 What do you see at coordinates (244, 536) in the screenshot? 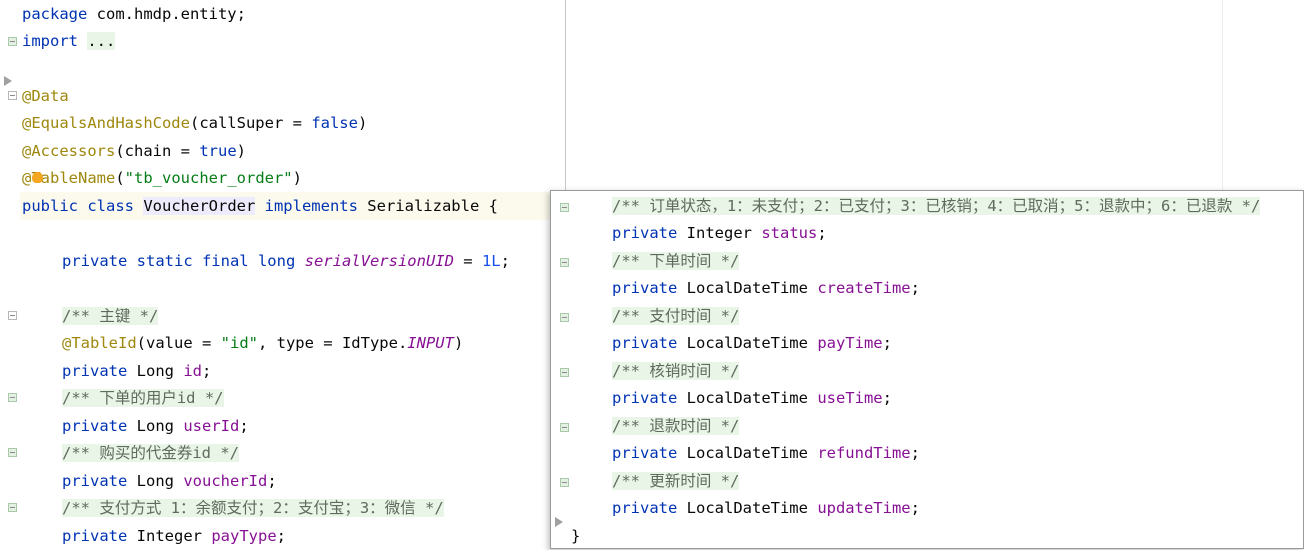
I see `field-name: payType` at bounding box center [244, 536].